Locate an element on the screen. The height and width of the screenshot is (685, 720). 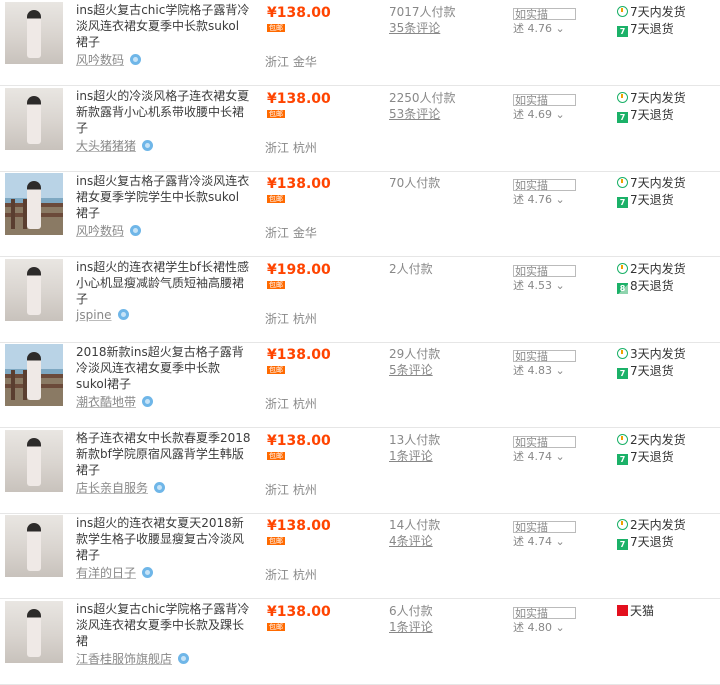
eight-day-return-icon: 8 is located at coordinates (622, 288).